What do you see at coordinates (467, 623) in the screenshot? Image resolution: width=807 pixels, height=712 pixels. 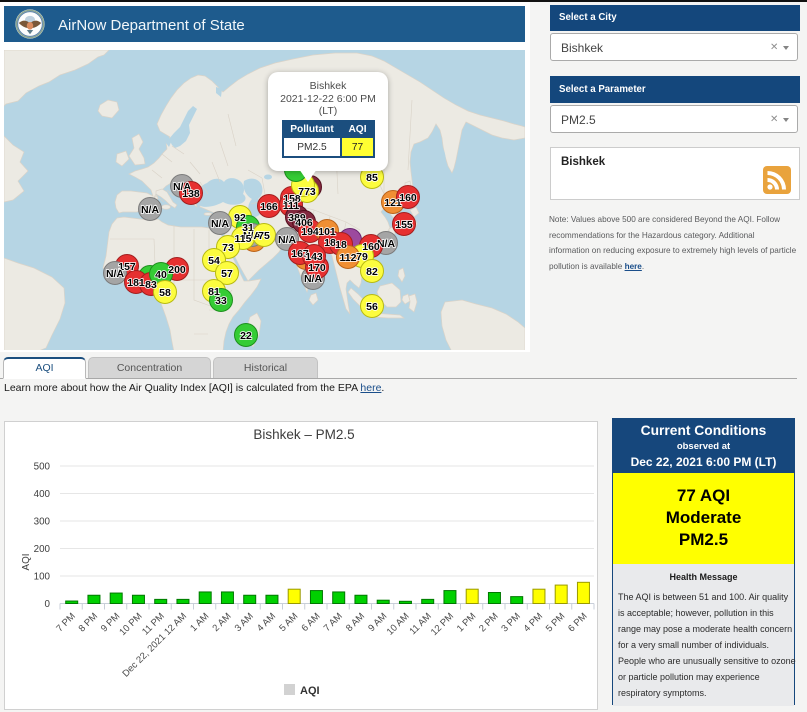 I see `svg-text: 1 PM` at bounding box center [467, 623].